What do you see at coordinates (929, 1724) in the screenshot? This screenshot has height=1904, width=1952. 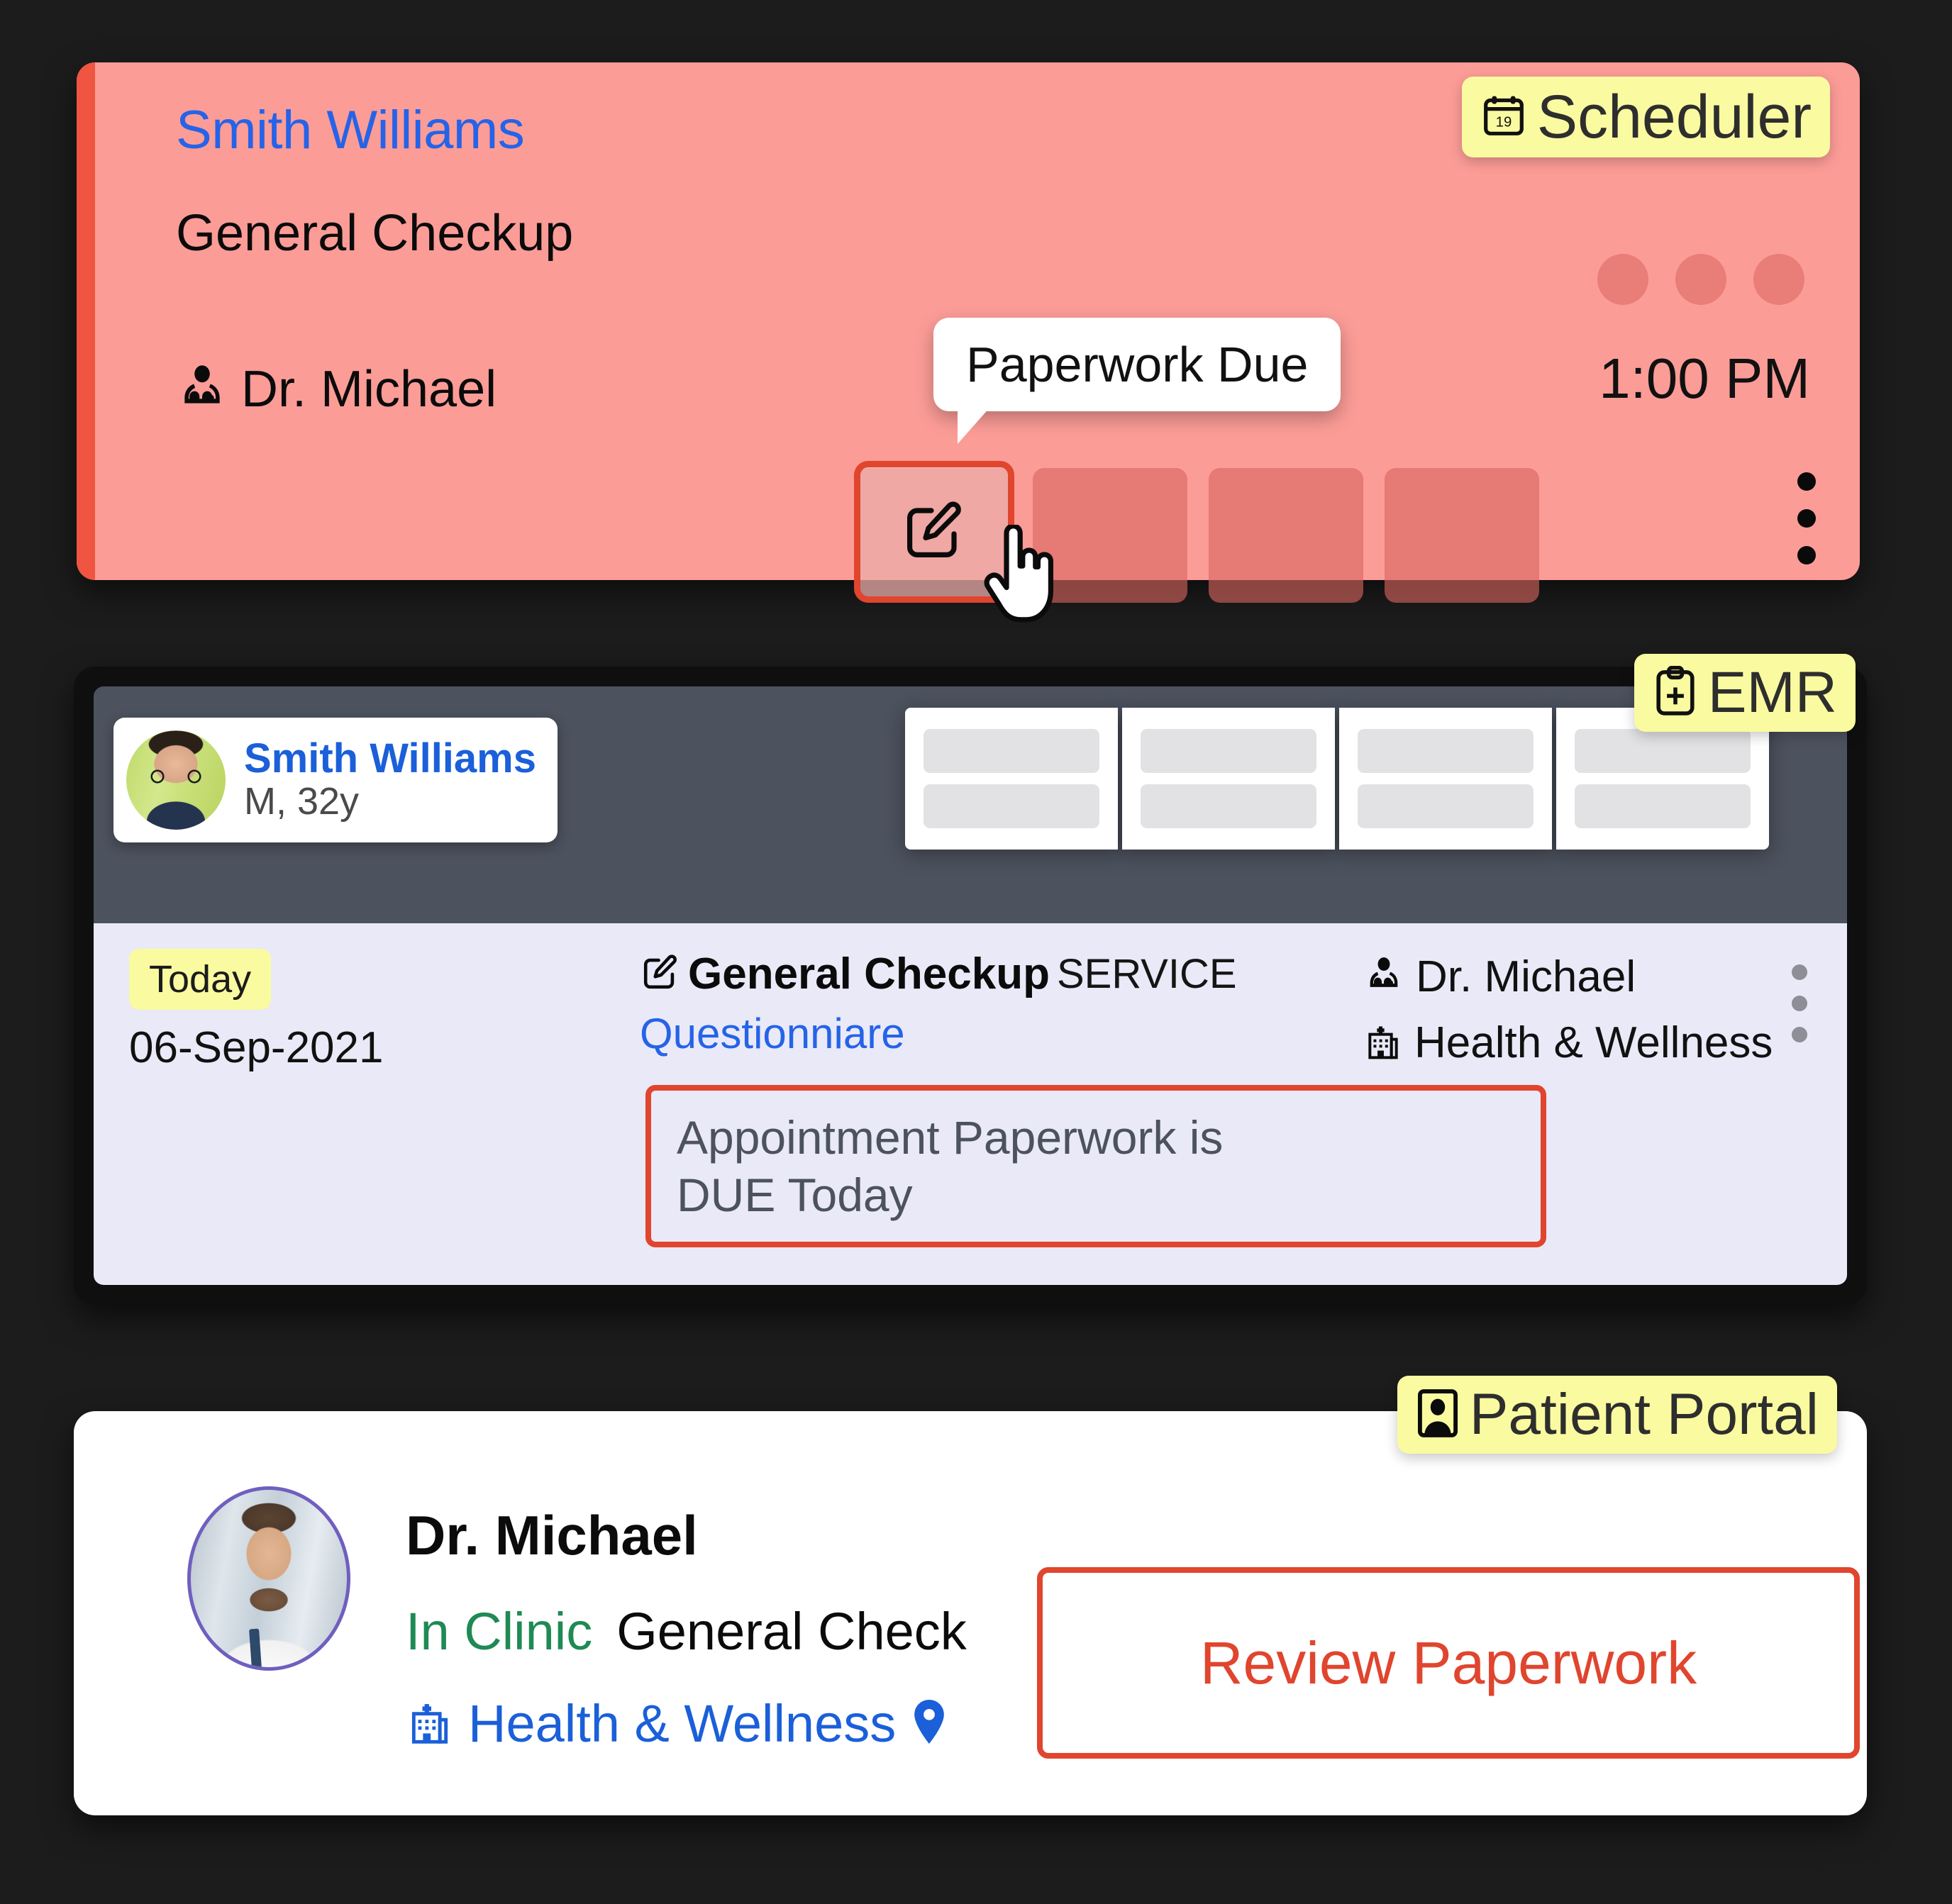 I see `map-pin-icon` at bounding box center [929, 1724].